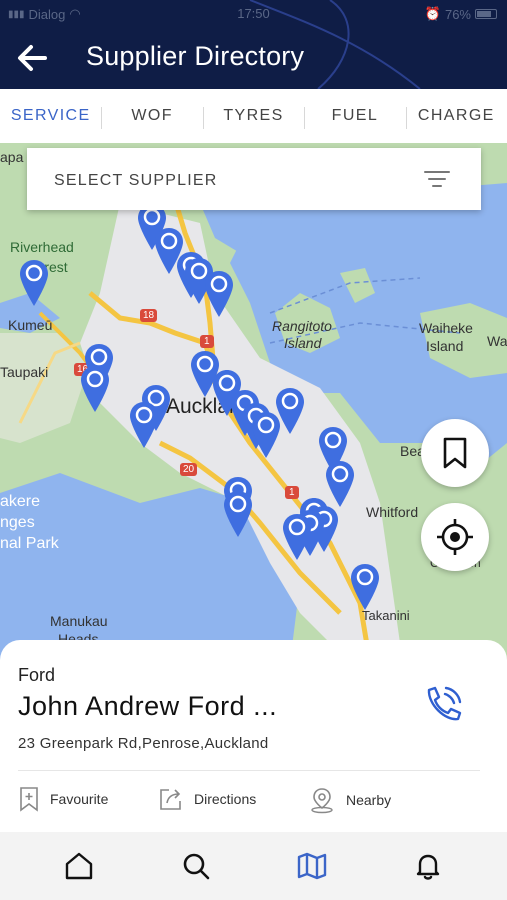 This screenshot has height=900, width=507. I want to click on map-label-manukau: Manukau, so click(79, 621).